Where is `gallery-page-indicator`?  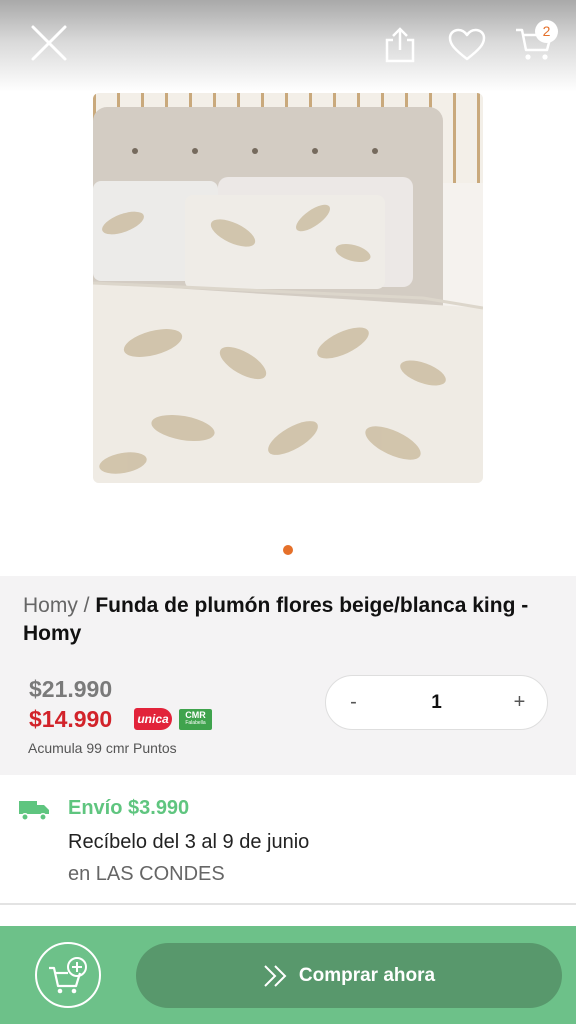
gallery-page-indicator is located at coordinates (288, 550).